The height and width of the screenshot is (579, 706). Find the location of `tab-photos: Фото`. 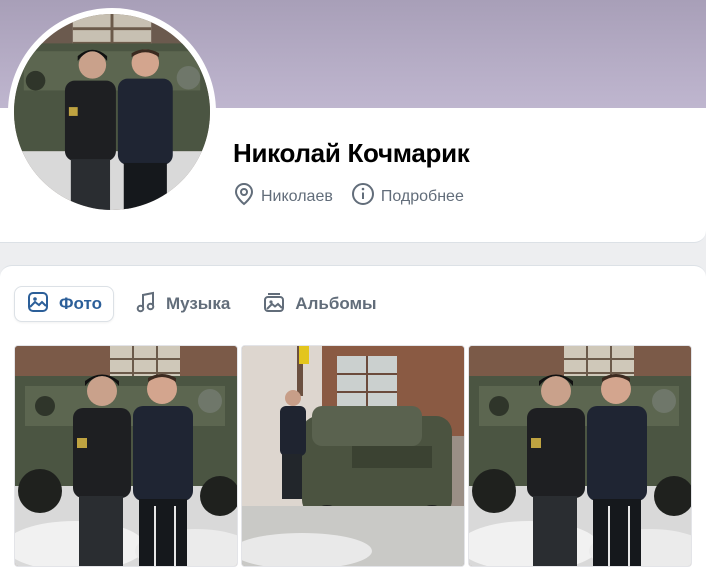

tab-photos: Фото is located at coordinates (64, 304).